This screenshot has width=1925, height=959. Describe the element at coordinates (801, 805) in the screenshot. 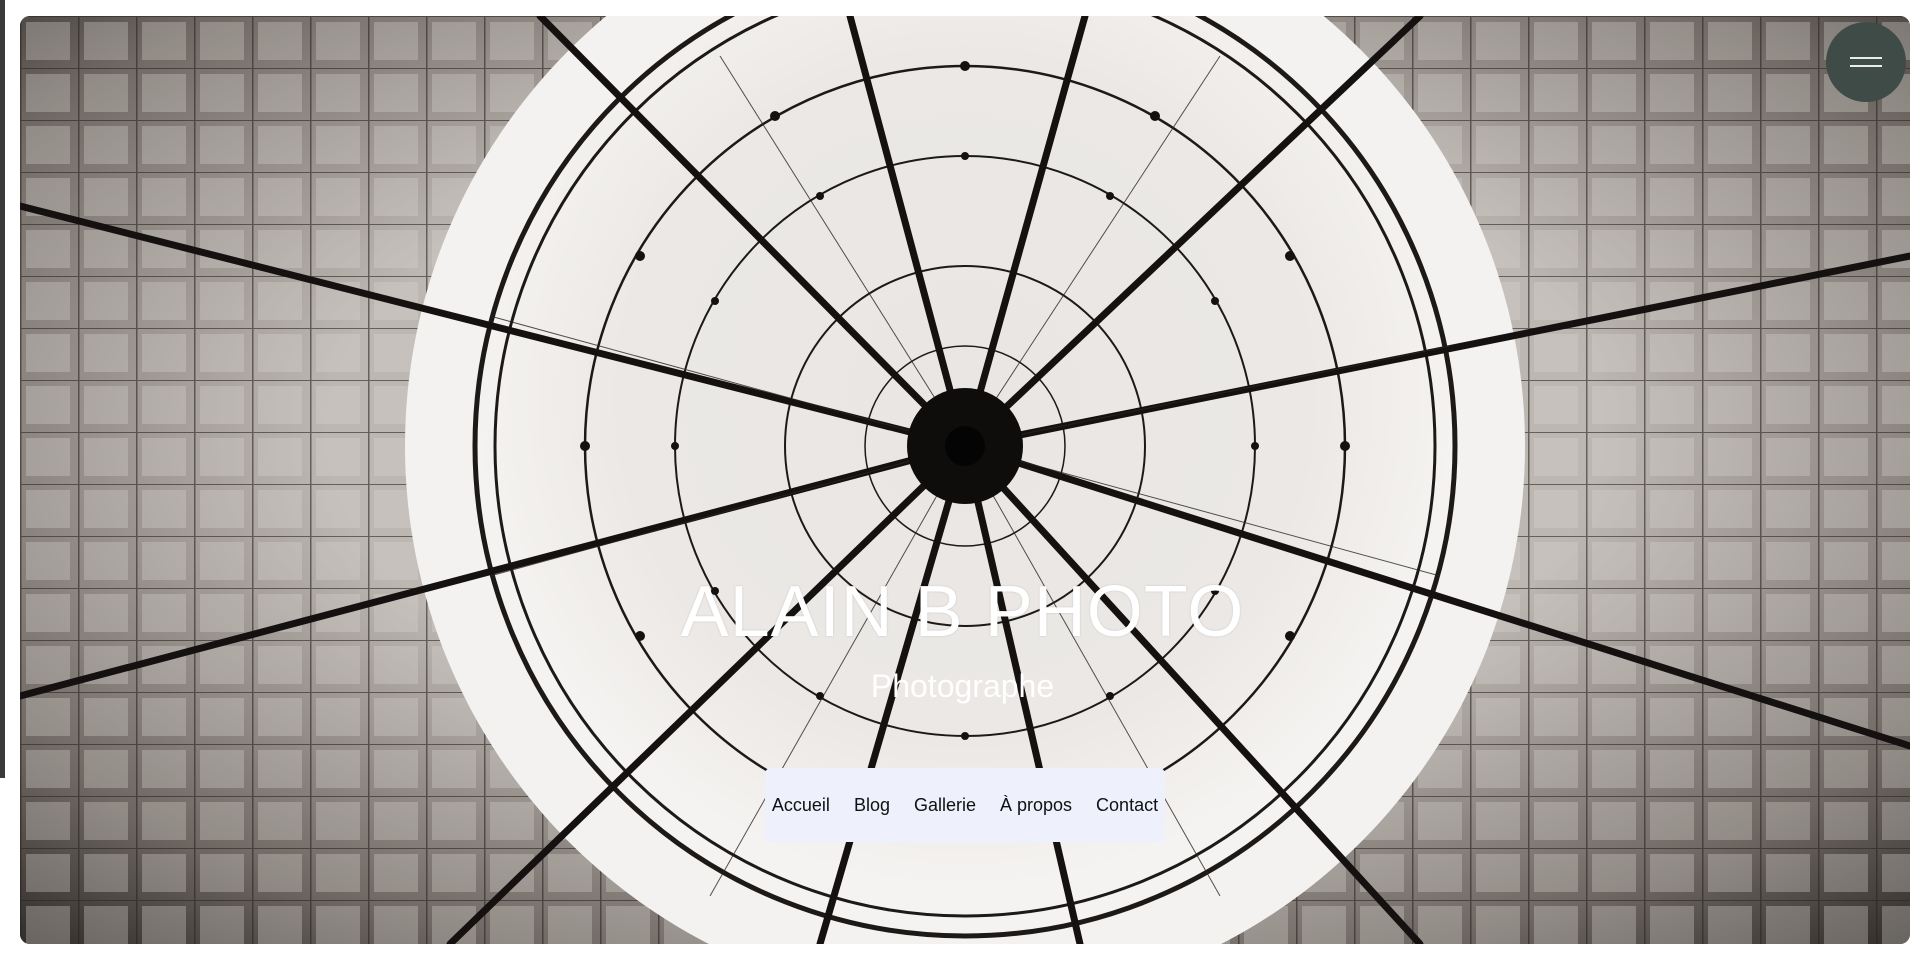

I see `nav-item-accueil: Accueil` at that location.